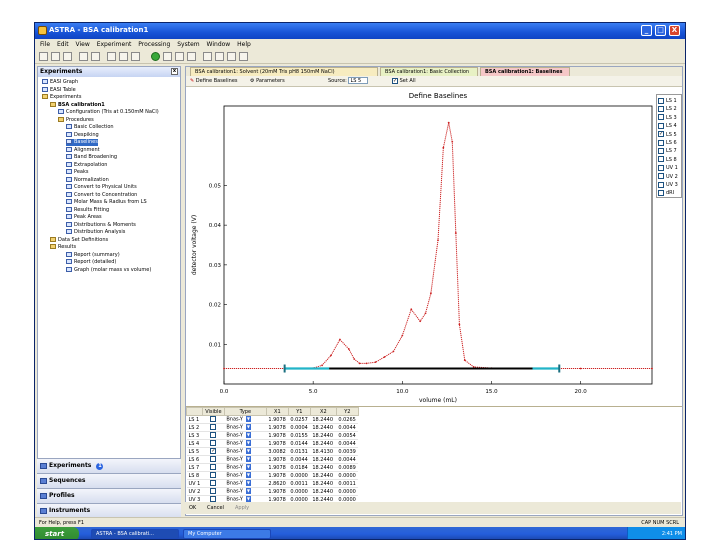  What do you see at coordinates (45, 44) in the screenshot?
I see `menu-file: File` at bounding box center [45, 44].